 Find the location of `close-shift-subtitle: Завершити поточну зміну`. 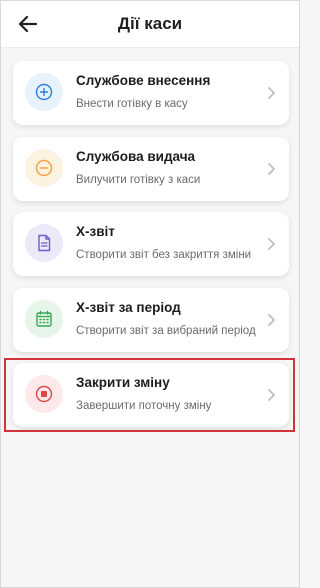

close-shift-subtitle: Завершити поточну зміну is located at coordinates (144, 406).